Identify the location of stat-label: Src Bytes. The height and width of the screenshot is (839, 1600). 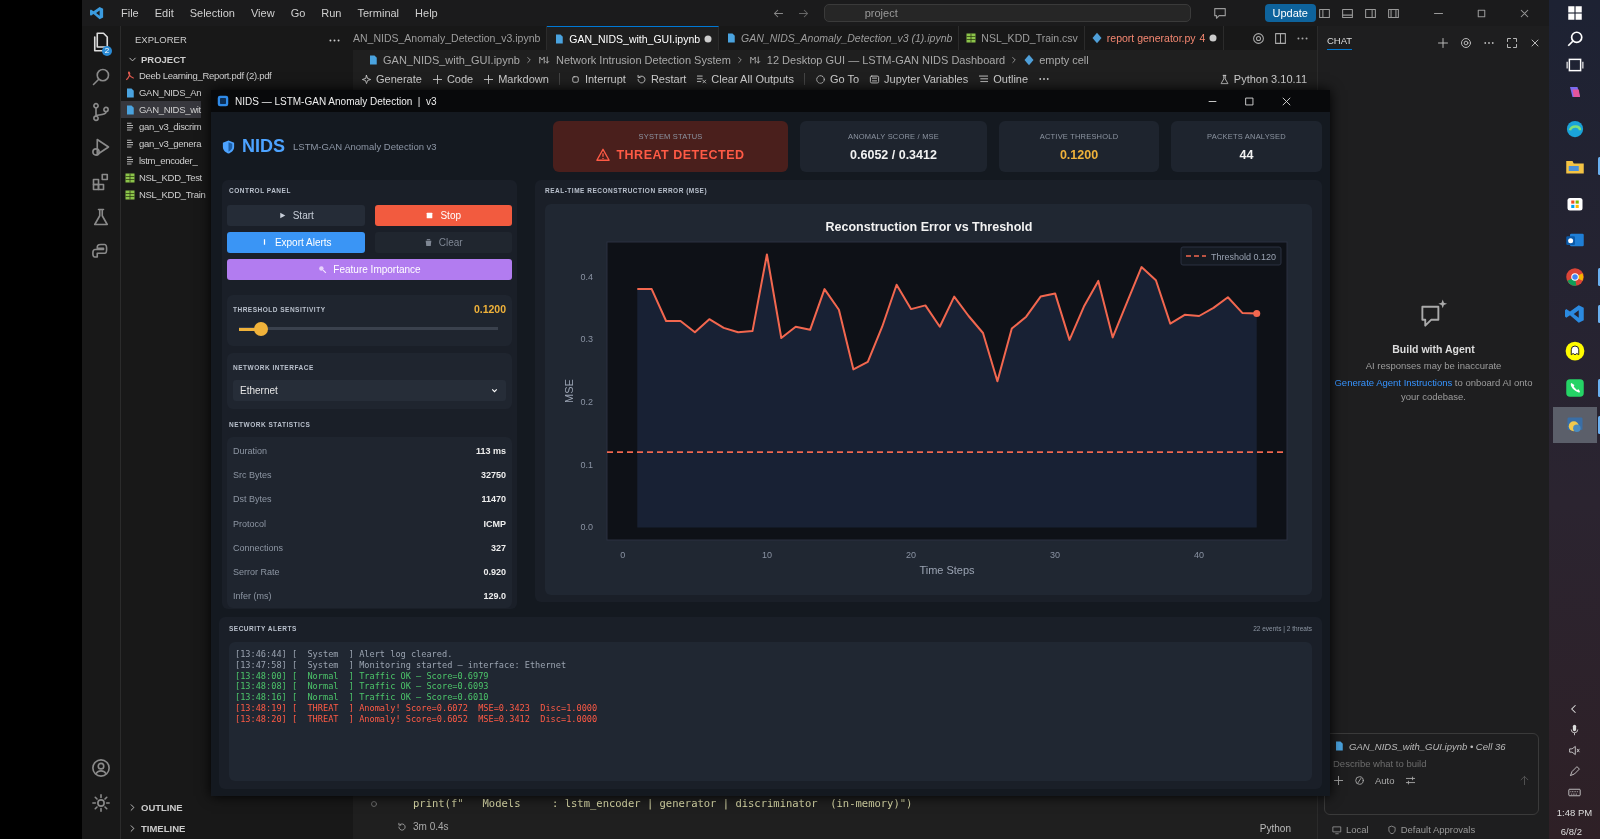
(252, 475).